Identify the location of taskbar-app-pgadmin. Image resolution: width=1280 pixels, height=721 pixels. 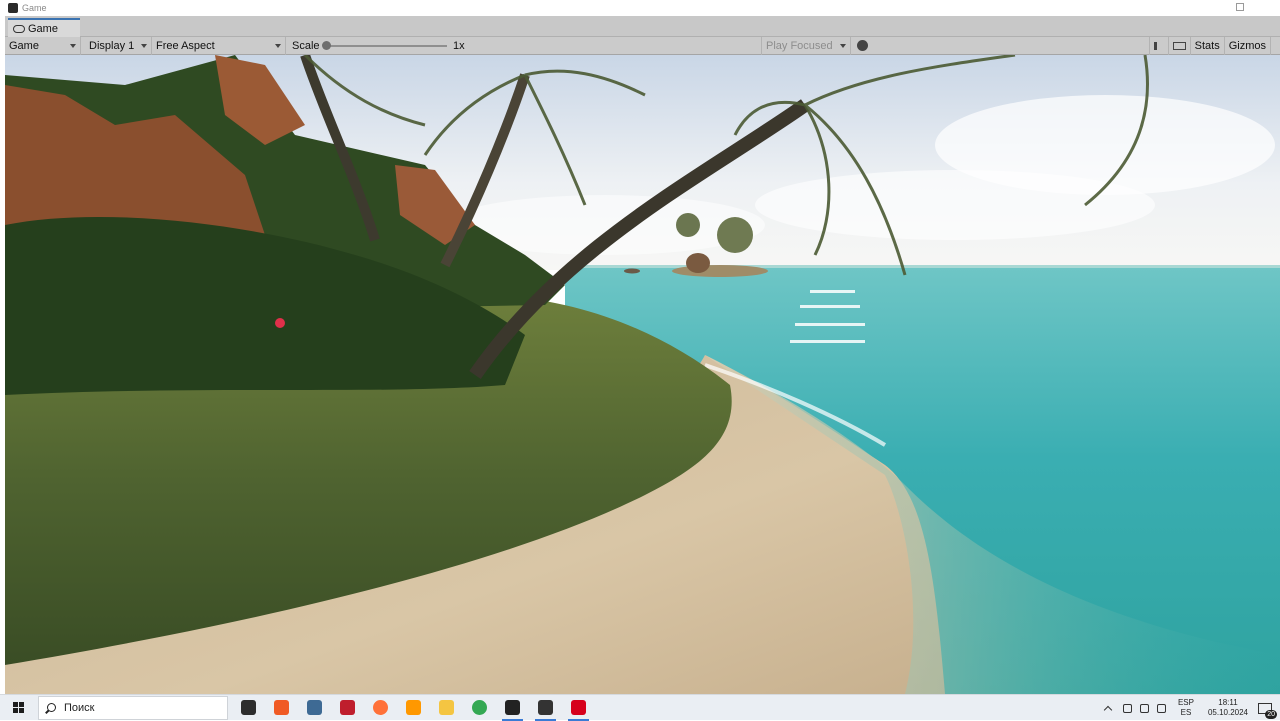
(314, 708).